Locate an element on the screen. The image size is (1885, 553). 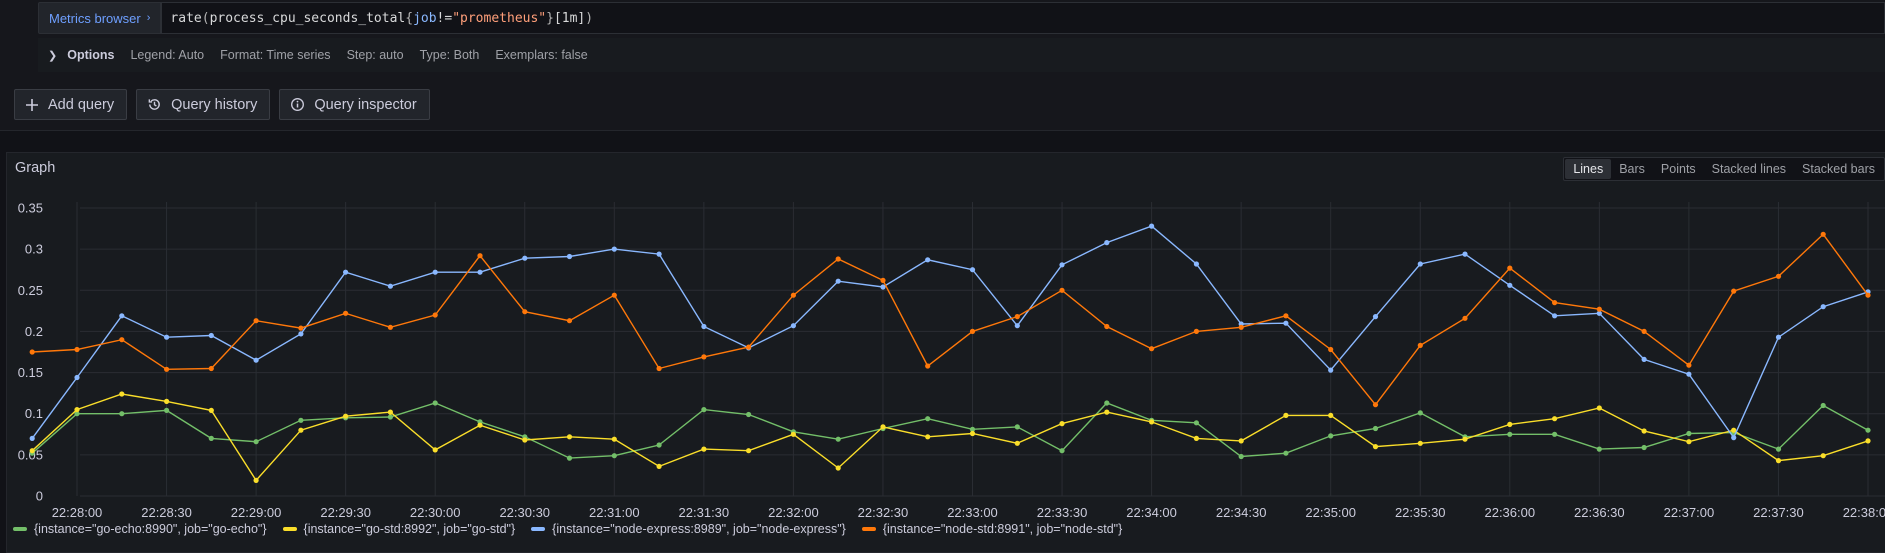
x-tick-label: 22:28:30 is located at coordinates (166, 512).